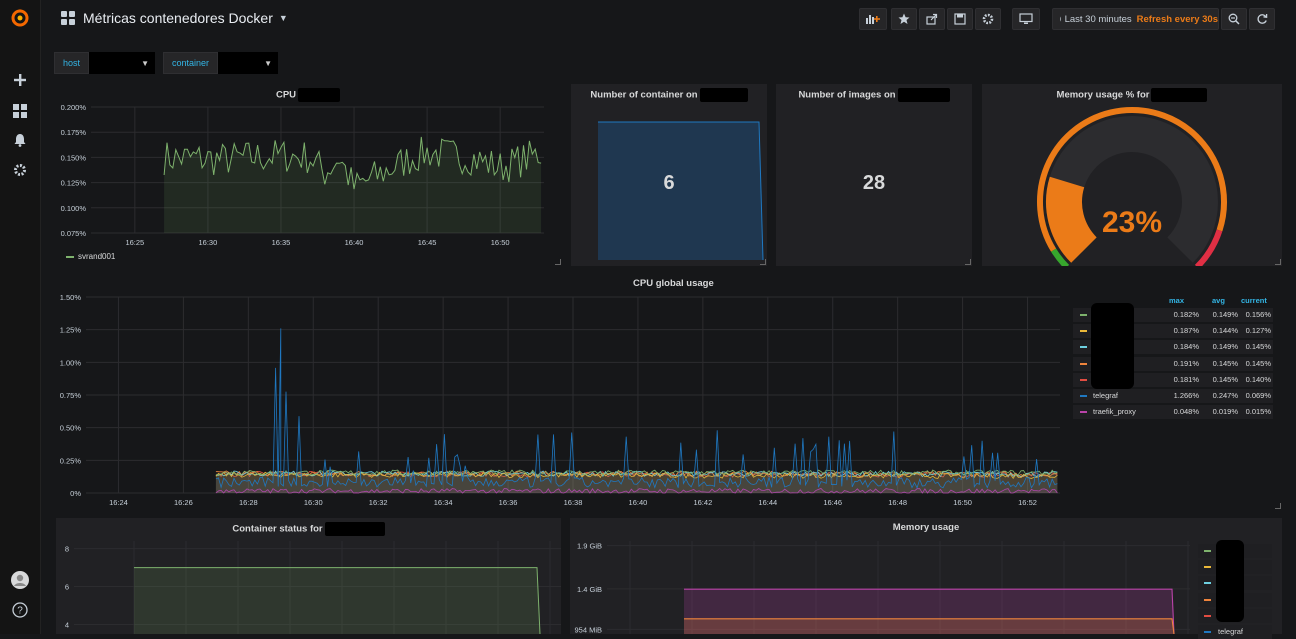  I want to click on variable-container: container ▼, so click(221, 63).